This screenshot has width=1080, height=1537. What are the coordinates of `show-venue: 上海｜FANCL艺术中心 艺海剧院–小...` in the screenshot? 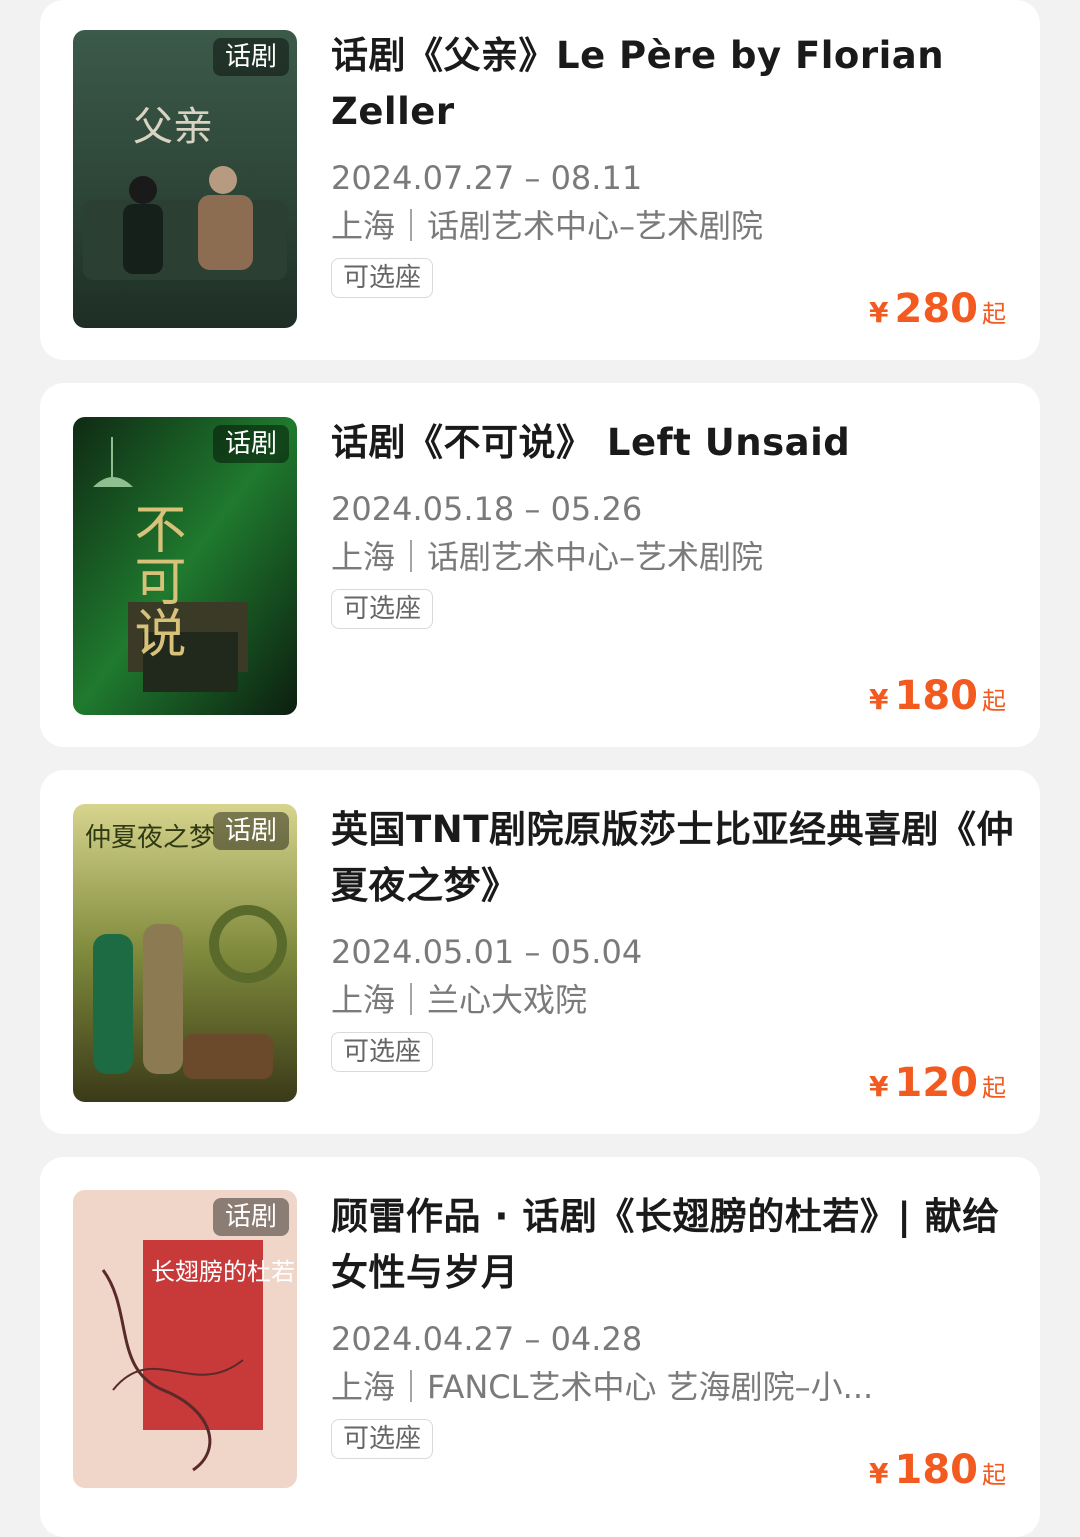 It's located at (602, 1387).